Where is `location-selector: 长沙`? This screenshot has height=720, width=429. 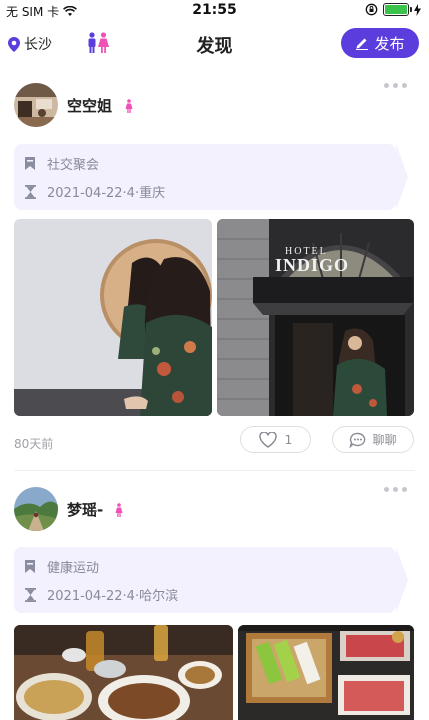
location-selector: 长沙 is located at coordinates (30, 44).